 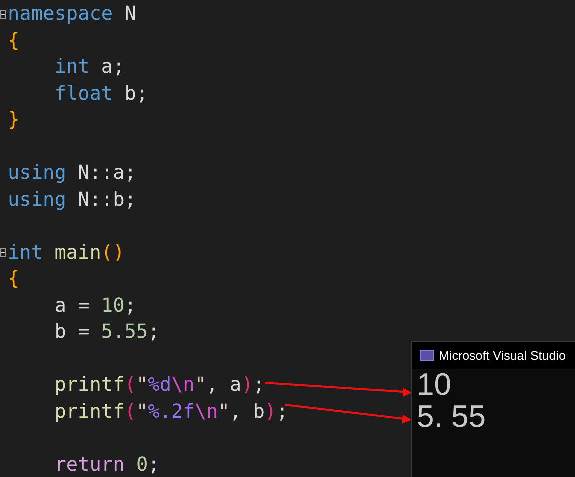 What do you see at coordinates (434, 385) in the screenshot?
I see `console-output-line: 10` at bounding box center [434, 385].